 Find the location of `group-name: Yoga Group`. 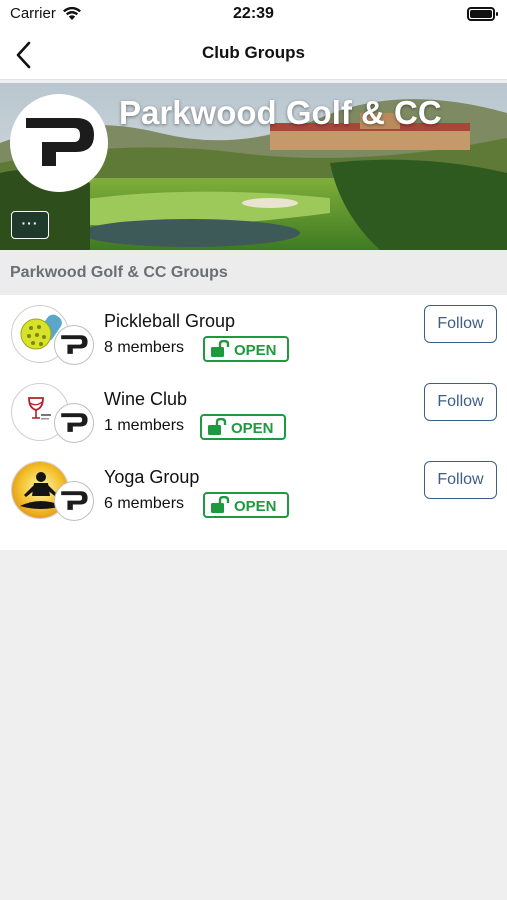

group-name: Yoga Group is located at coordinates (152, 477).